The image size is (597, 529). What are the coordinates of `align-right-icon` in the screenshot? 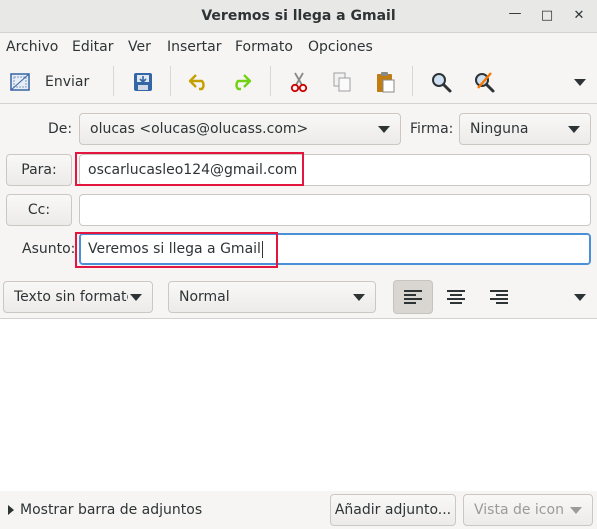 It's located at (499, 297).